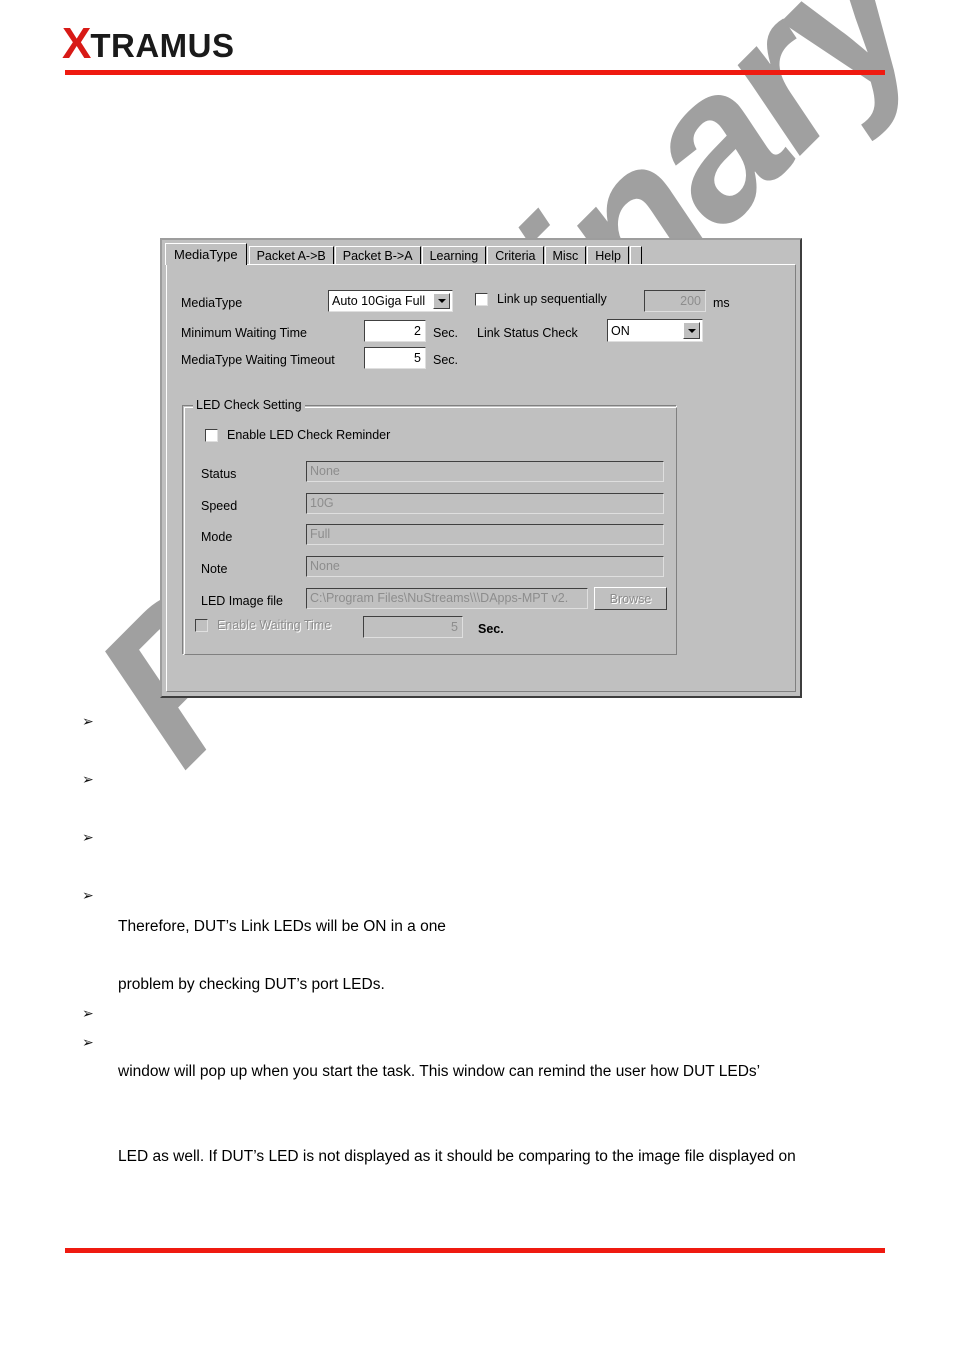 Image resolution: width=954 pixels, height=1350 pixels. Describe the element at coordinates (655, 330) in the screenshot. I see `link-status-check-combo: ON` at that location.